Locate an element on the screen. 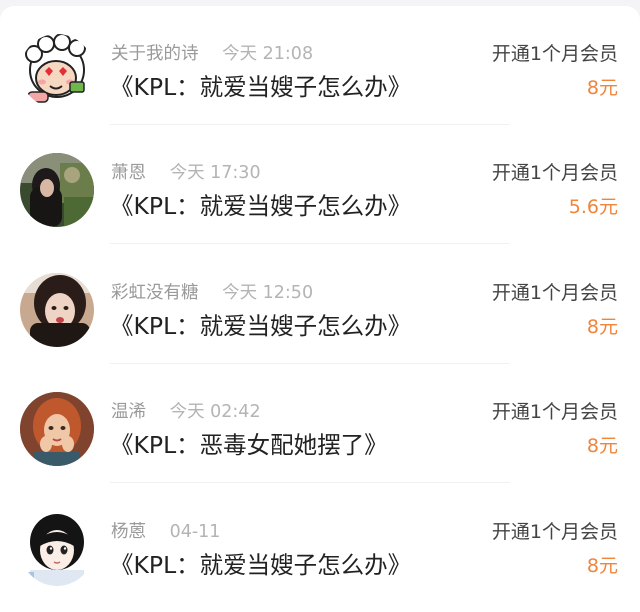 The width and height of the screenshot is (640, 612). cartoon-sheep-avatar is located at coordinates (57, 71).